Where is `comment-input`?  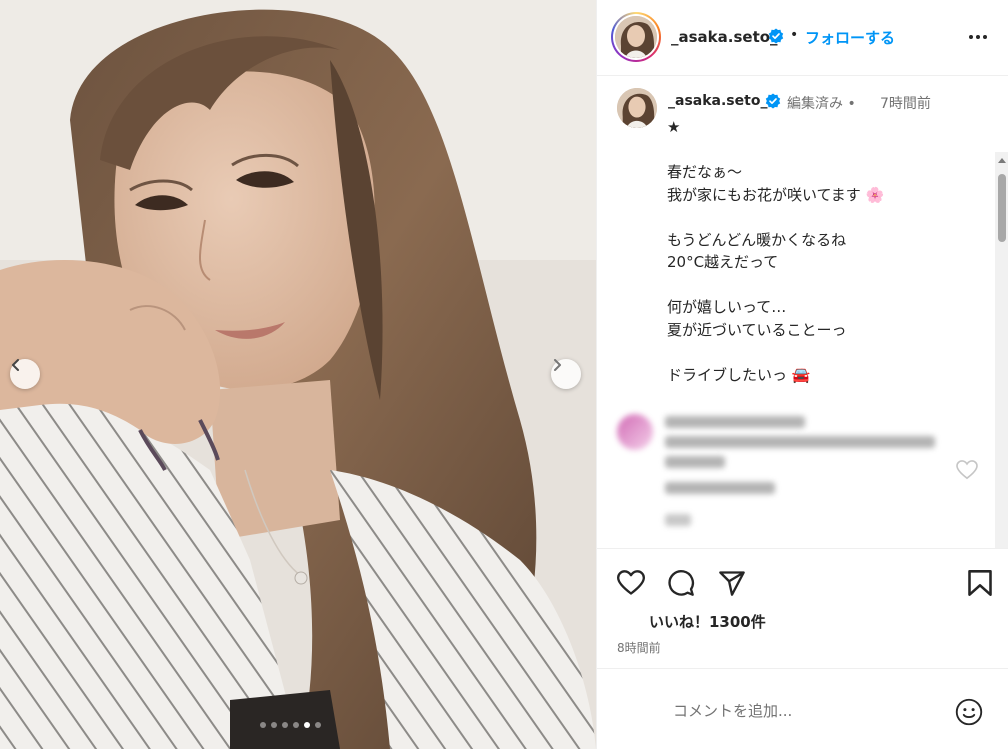
comment-input is located at coordinates (777, 711).